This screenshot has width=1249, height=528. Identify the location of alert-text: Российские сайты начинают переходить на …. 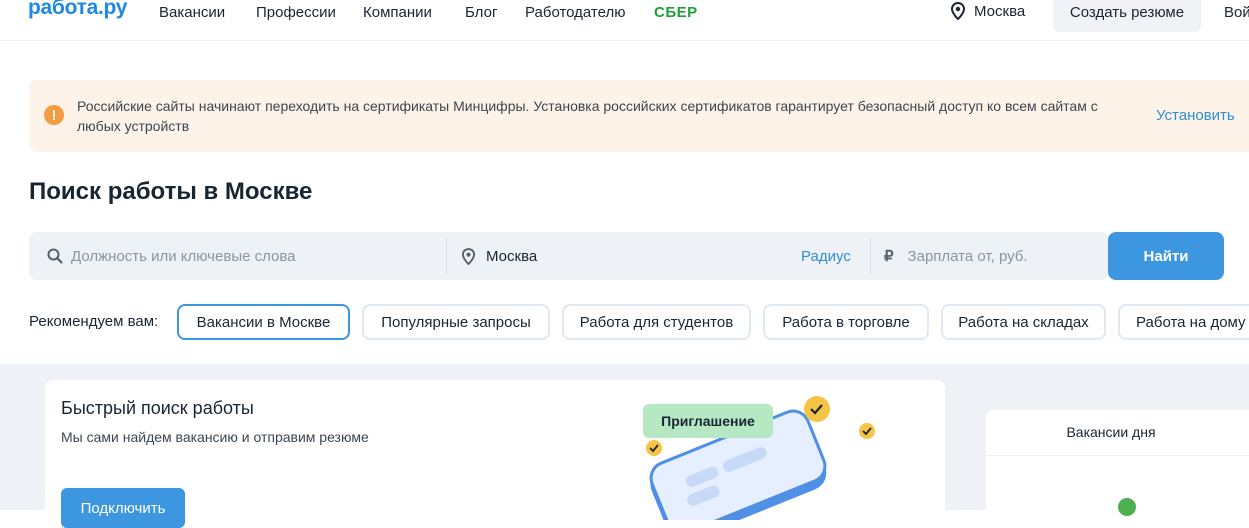
(587, 116).